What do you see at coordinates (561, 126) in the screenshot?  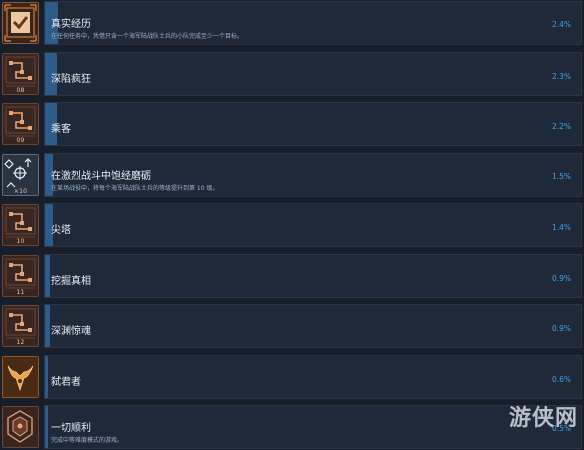 I see `unlock-percentage: 2.2%` at bounding box center [561, 126].